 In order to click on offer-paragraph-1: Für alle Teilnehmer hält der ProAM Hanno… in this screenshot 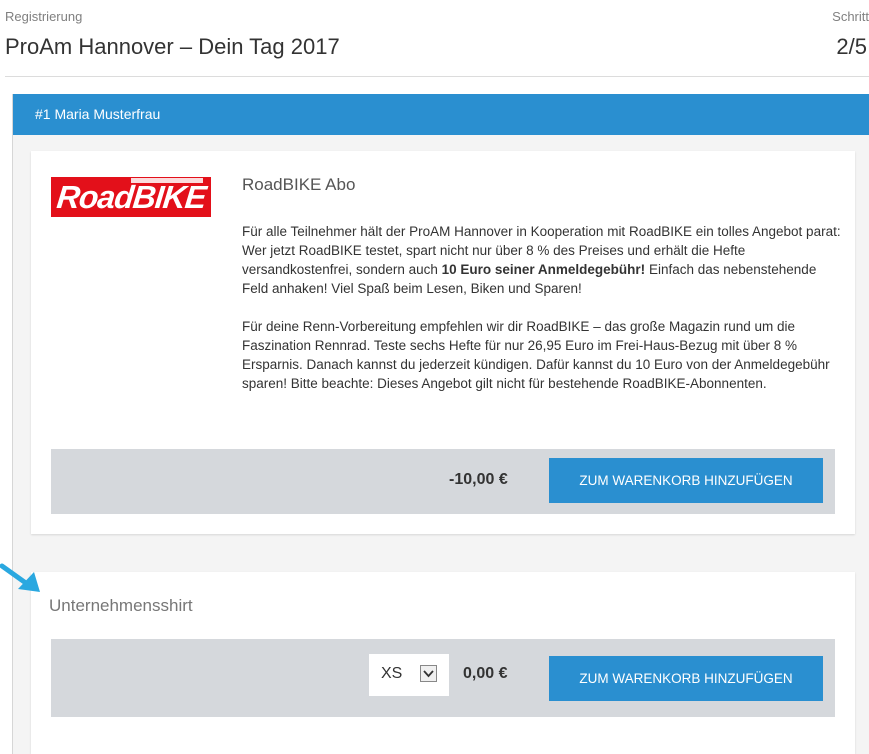, I will do `click(542, 260)`.